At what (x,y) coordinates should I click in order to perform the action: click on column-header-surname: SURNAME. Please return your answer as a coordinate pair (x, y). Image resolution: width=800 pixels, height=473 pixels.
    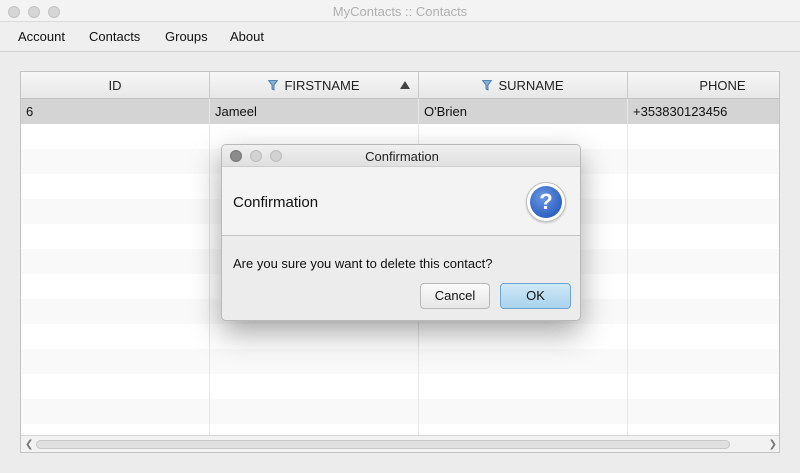
    Looking at the image, I should click on (523, 85).